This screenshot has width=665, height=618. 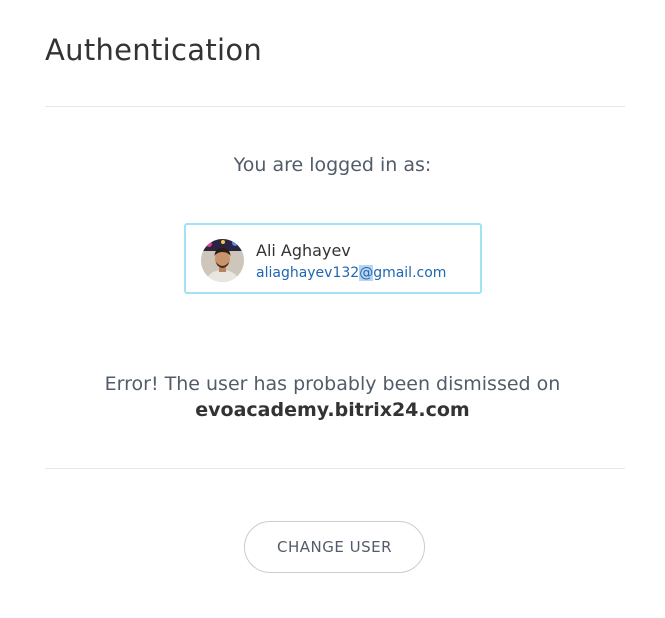 I want to click on user-name: Ali Aghayev, so click(x=303, y=250).